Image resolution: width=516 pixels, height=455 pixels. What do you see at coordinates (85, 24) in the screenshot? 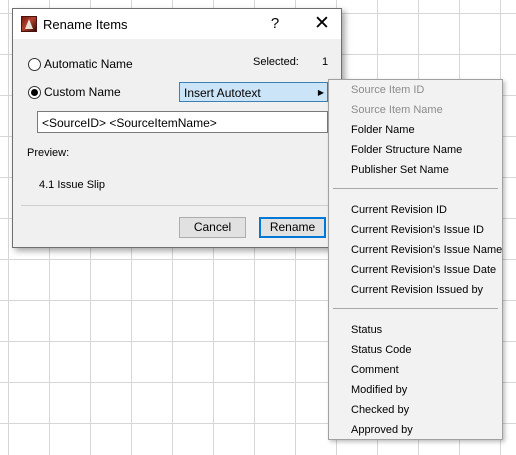
I see `dialog-title: Rename Items` at bounding box center [85, 24].